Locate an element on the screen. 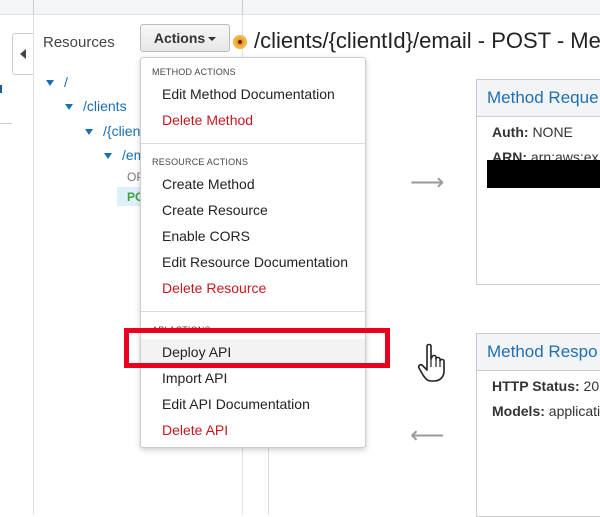  method-request-header: Method Reque is located at coordinates (538, 98).